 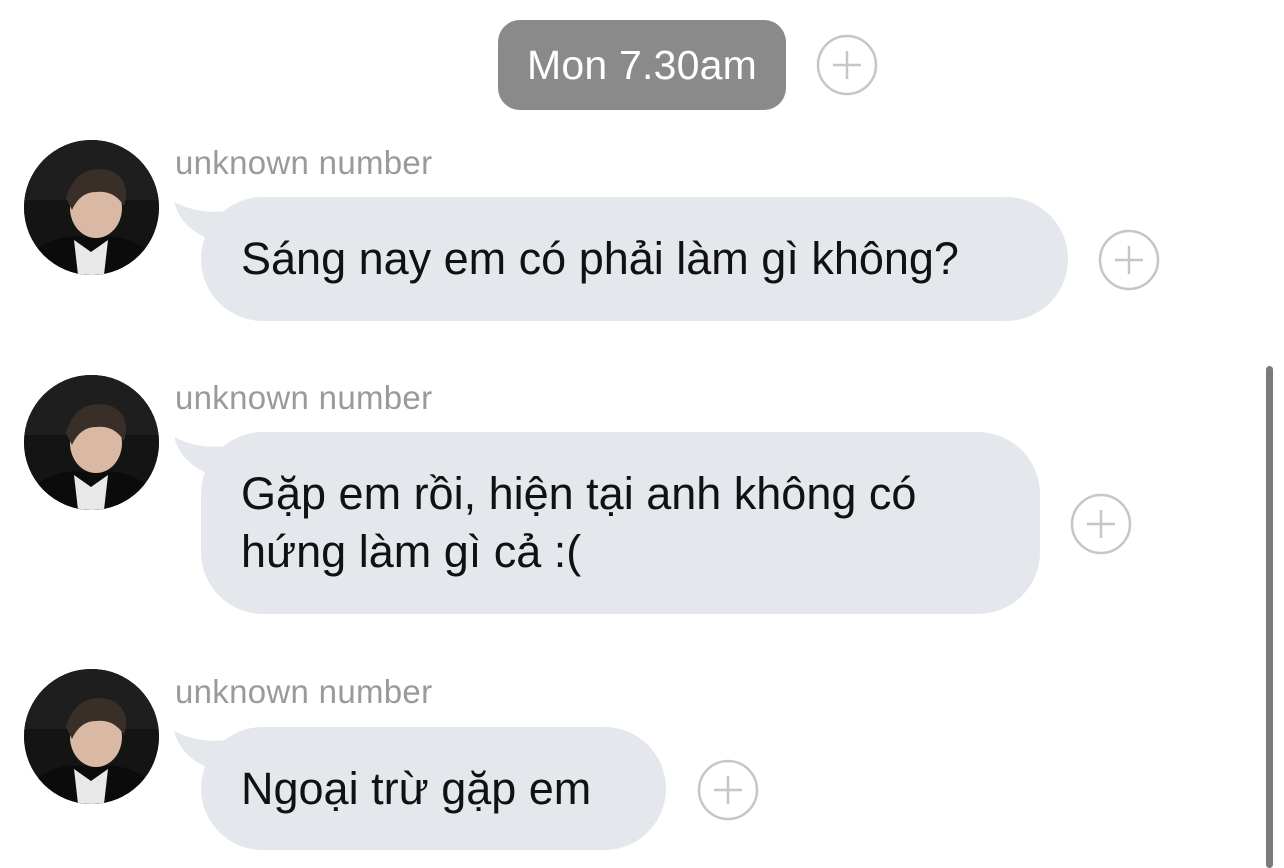 I want to click on message-text: Ngoại trừ gặp em, so click(x=416, y=788).